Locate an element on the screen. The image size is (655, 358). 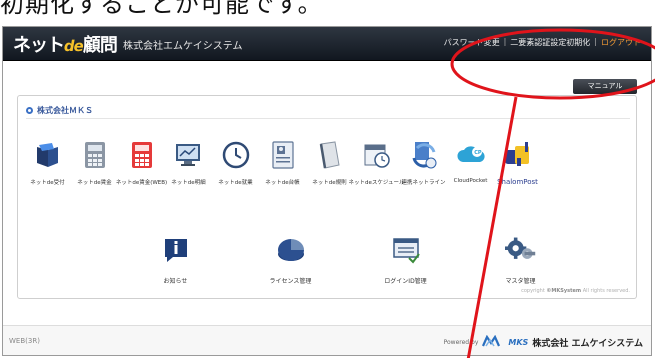
app-label: ネットde受付 is located at coordinates (47, 183).